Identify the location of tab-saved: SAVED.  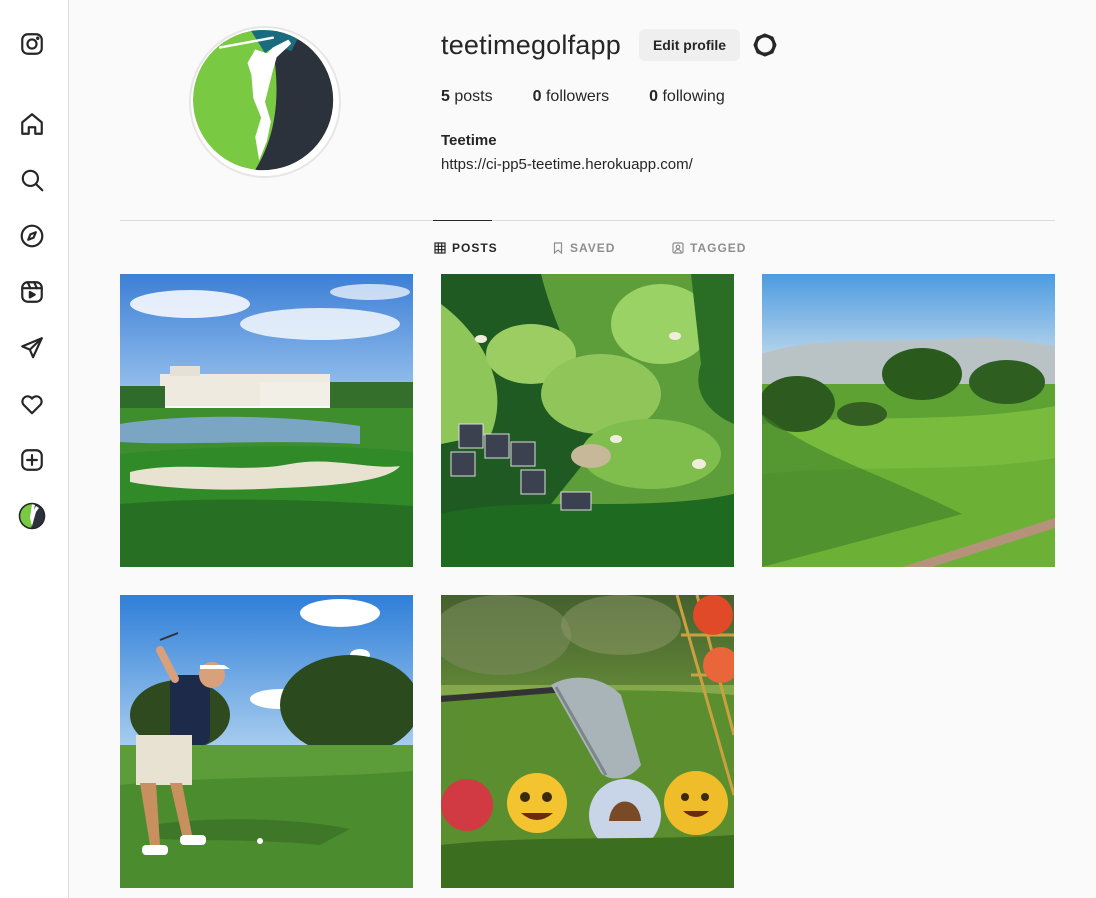
(583, 248).